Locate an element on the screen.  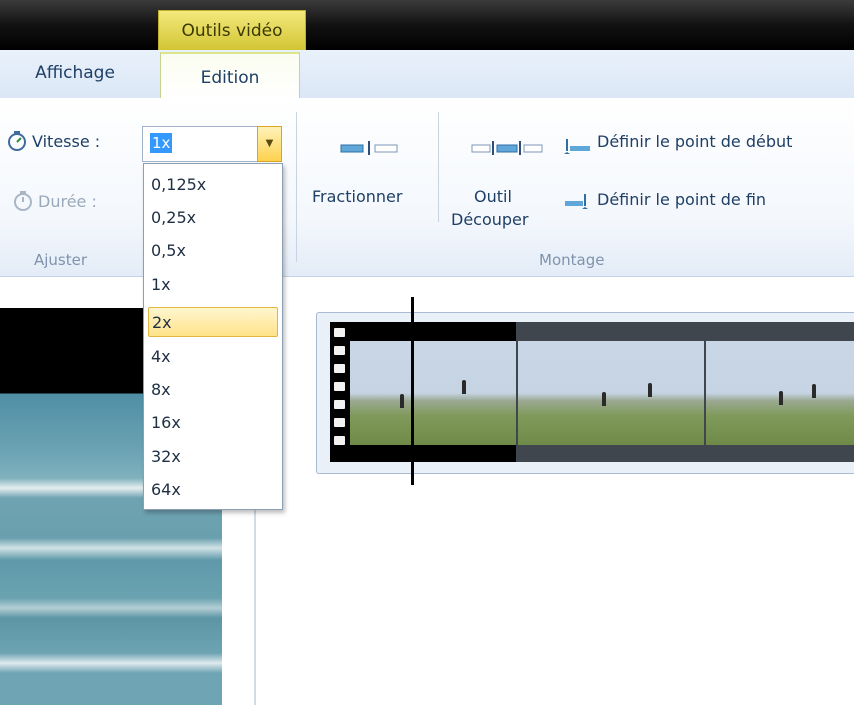
speed-option: 16x is located at coordinates (213, 423).